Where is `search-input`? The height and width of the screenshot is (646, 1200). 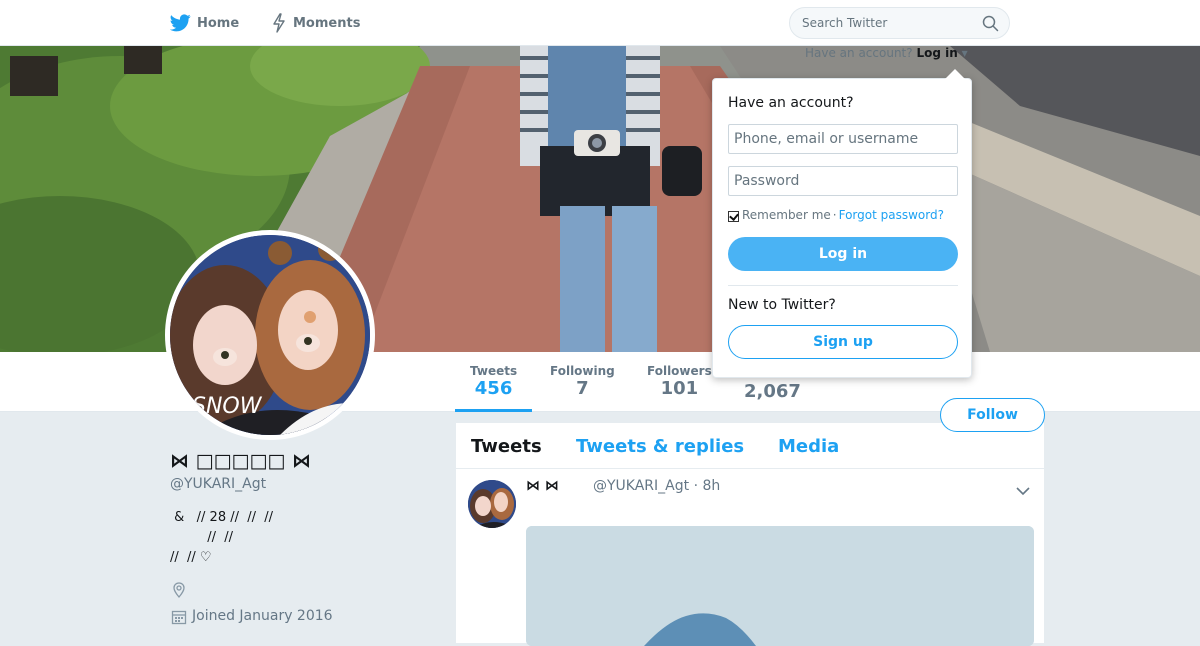
search-input is located at coordinates (880, 23).